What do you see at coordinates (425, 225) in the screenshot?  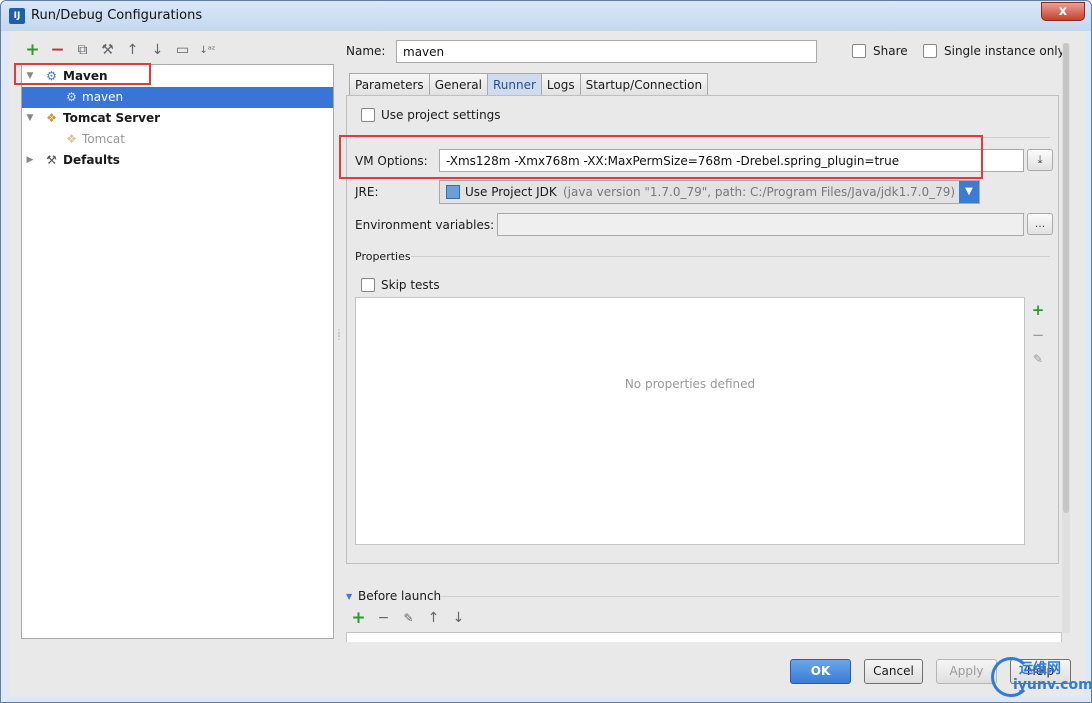 I see `environment-variables-label: Environment variables:` at bounding box center [425, 225].